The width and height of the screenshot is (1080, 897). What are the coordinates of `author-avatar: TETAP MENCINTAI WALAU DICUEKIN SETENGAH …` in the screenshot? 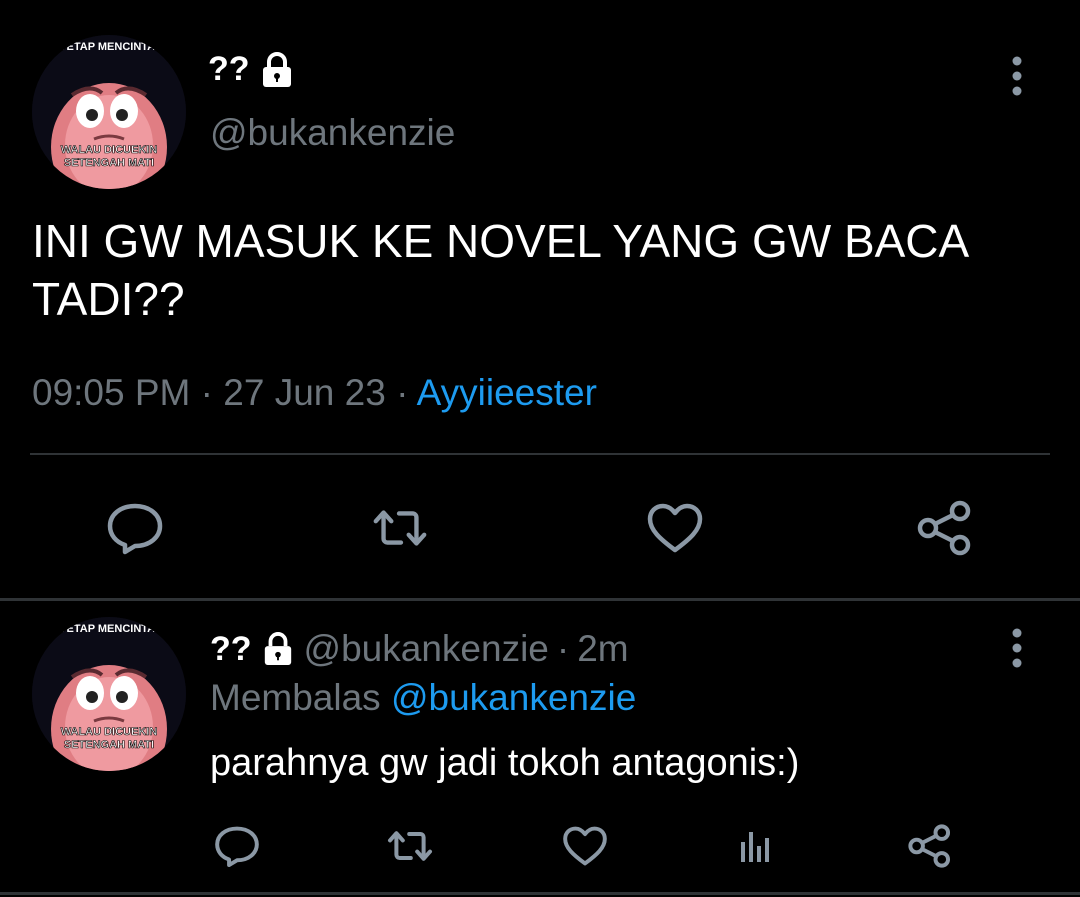 It's located at (109, 112).